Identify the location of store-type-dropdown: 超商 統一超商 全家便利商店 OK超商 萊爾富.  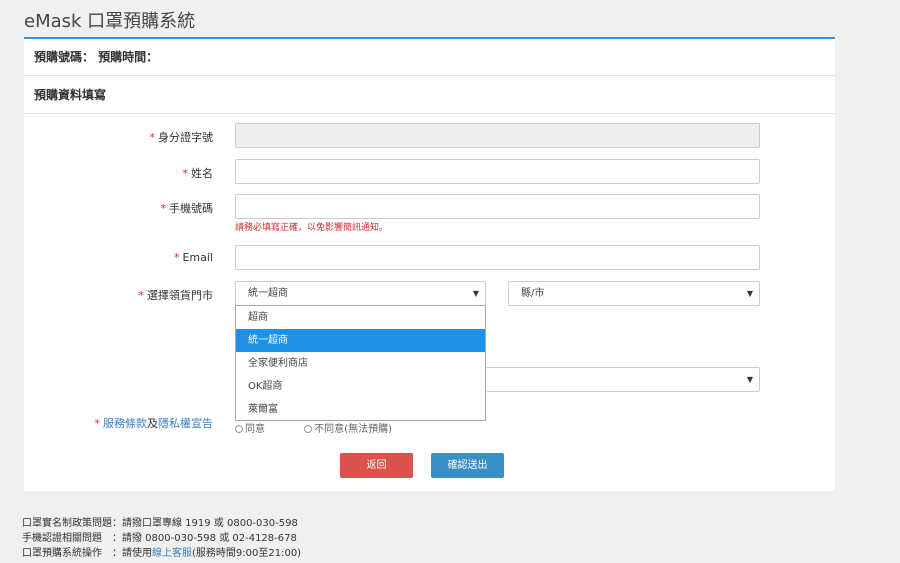
(360, 363).